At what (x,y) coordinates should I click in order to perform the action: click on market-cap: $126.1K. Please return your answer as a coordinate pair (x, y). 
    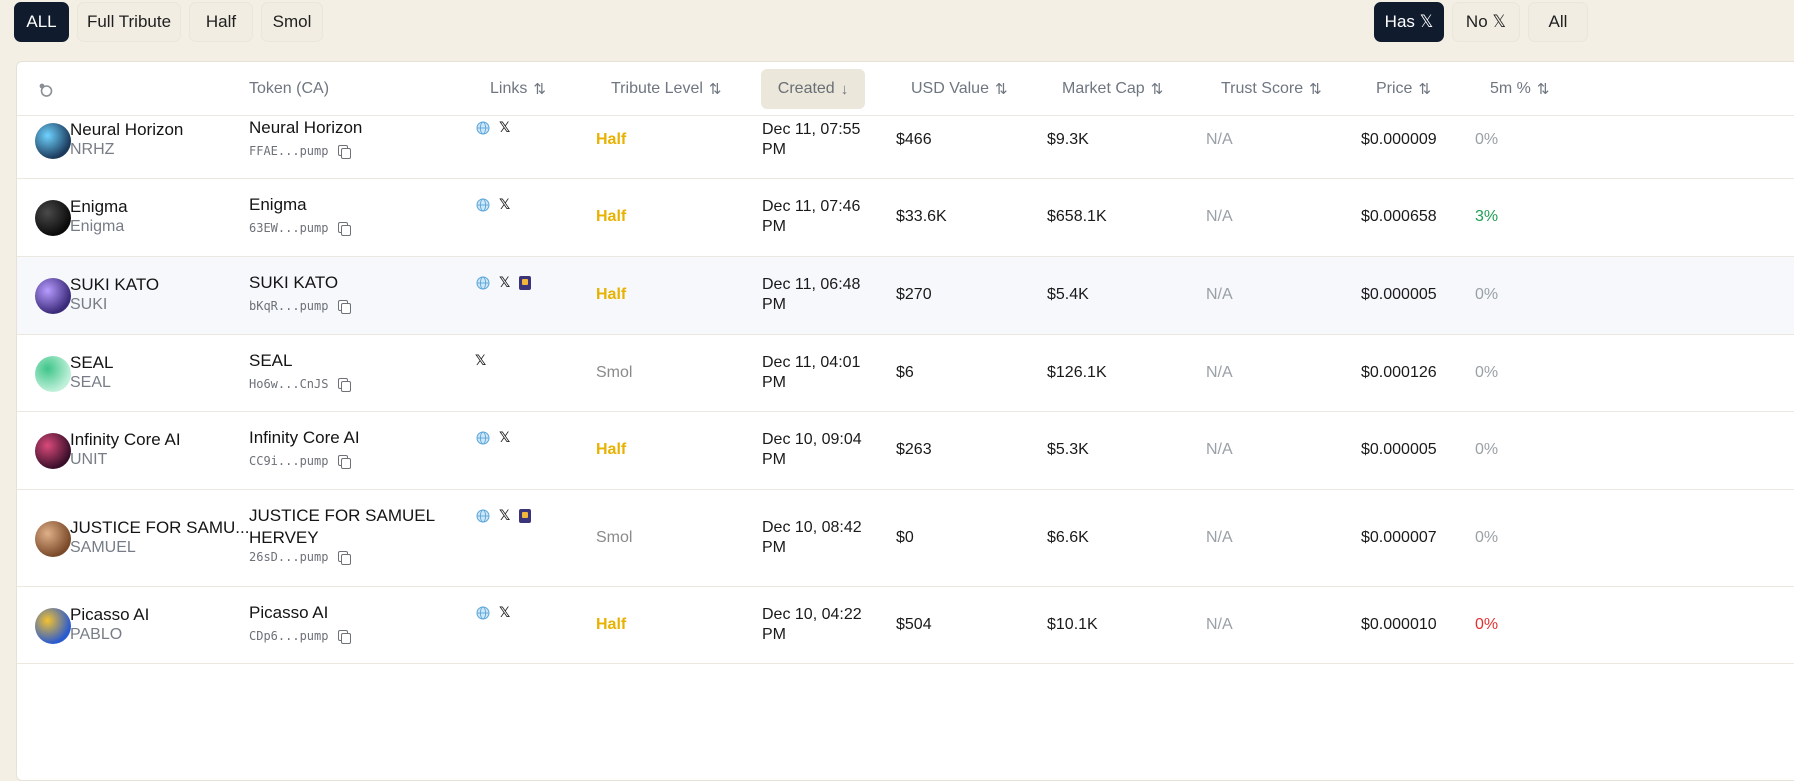
    Looking at the image, I should click on (1077, 372).